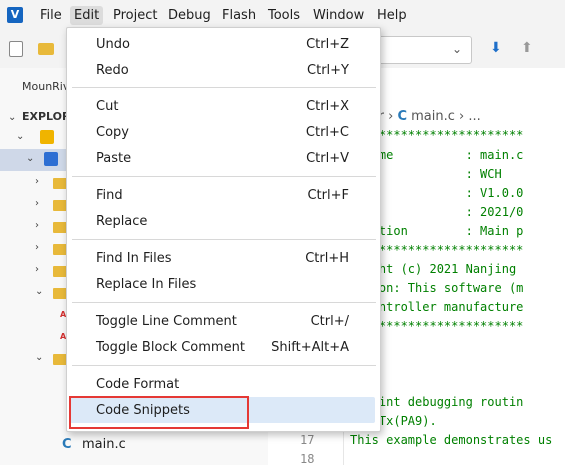 This screenshot has height=466, width=565. Describe the element at coordinates (433, 116) in the screenshot. I see `breadcrumb-file: main.c` at that location.